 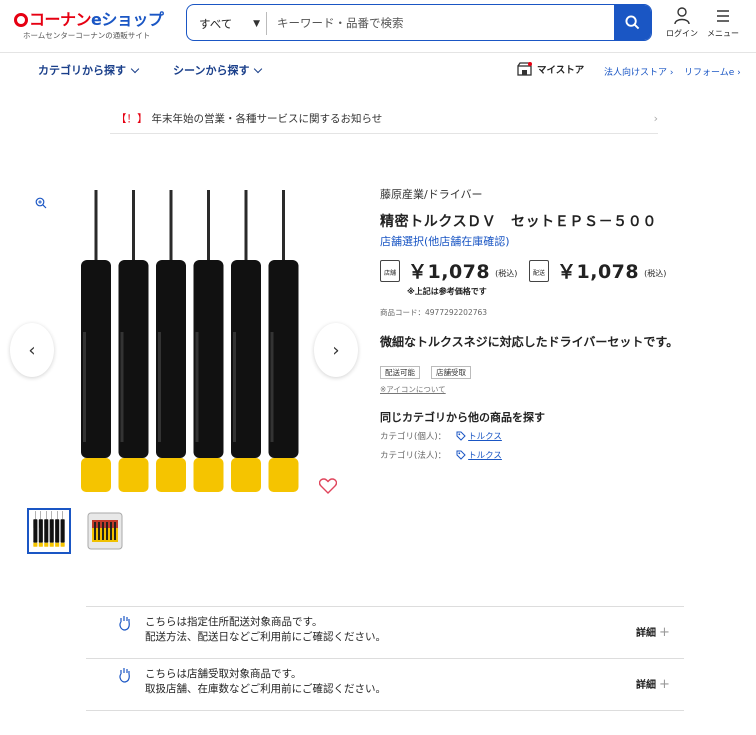 What do you see at coordinates (389, 273) in the screenshot?
I see `store-icon-label: 店舗` at bounding box center [389, 273].